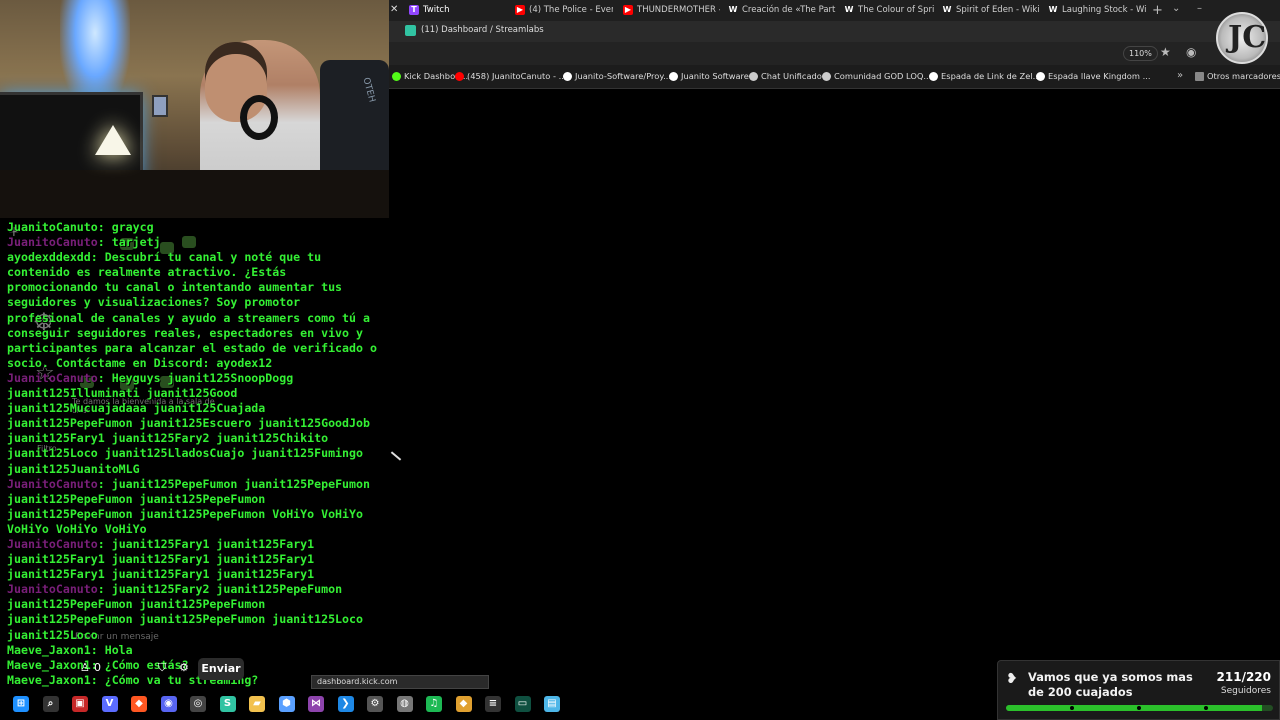  I want to click on goal-progress-fill, so click(1134, 708).